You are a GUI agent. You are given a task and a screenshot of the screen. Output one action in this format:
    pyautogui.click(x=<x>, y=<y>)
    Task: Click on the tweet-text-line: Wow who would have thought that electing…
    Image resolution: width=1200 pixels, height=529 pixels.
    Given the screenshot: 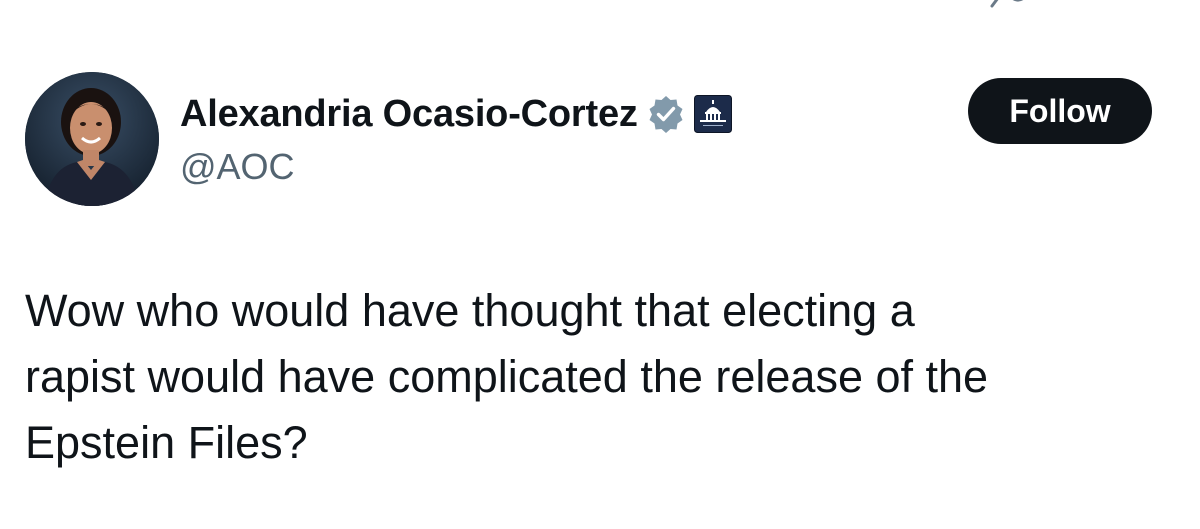 What is the action you would take?
    pyautogui.click(x=470, y=310)
    